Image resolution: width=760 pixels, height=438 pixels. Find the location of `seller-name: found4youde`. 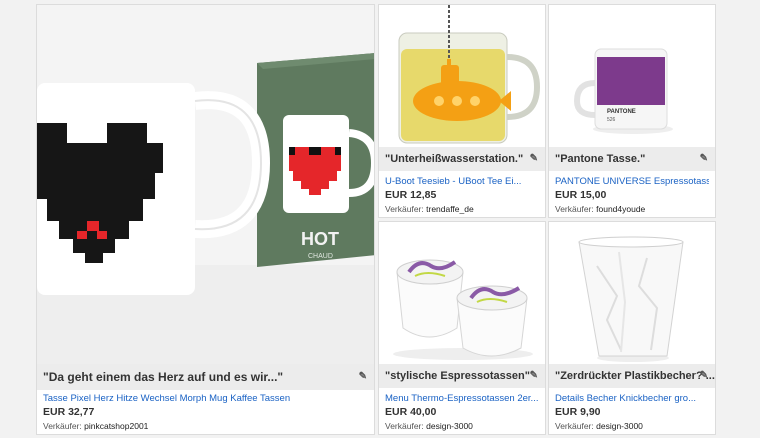

seller-name: found4youde is located at coordinates (620, 209).